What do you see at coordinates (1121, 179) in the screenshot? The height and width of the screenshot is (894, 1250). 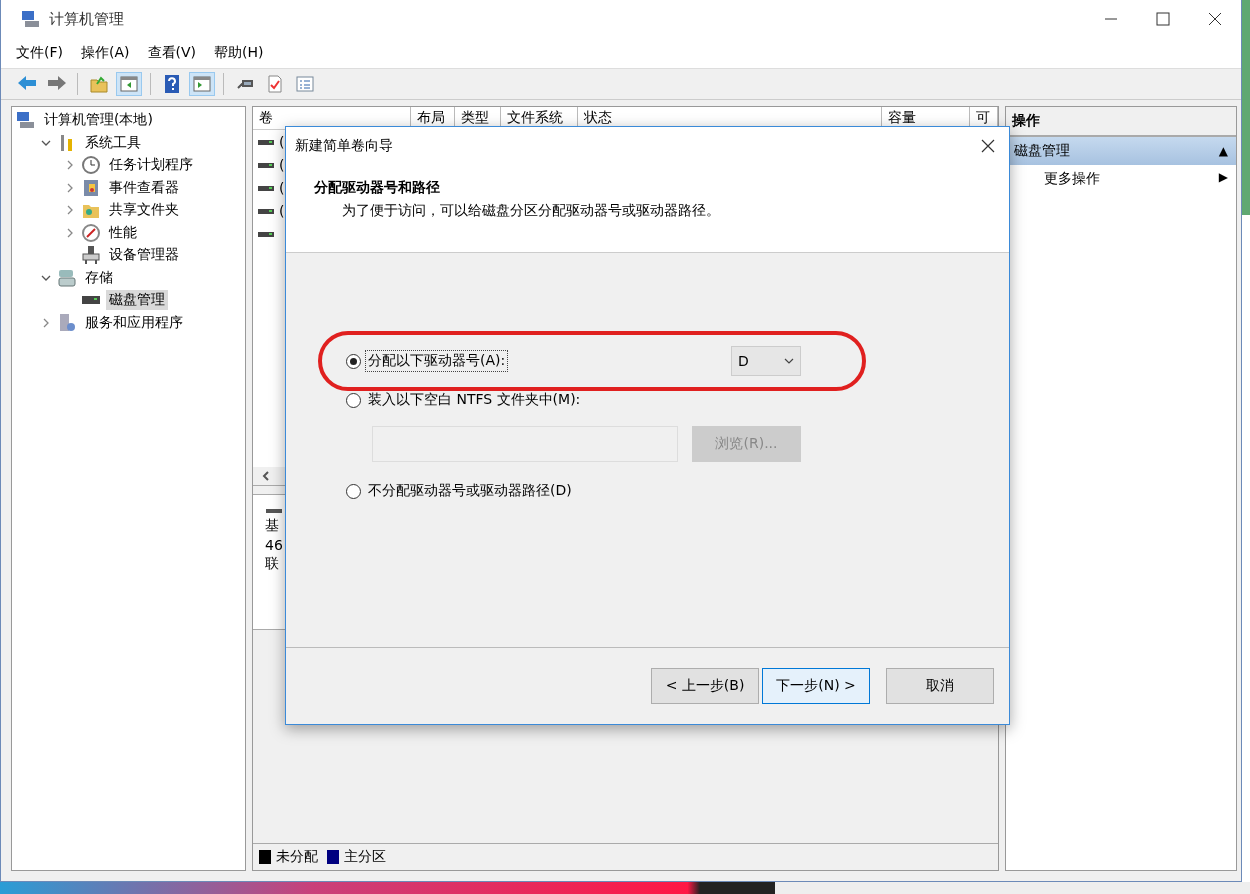 I see `action-item: 更多操作 ▶` at bounding box center [1121, 179].